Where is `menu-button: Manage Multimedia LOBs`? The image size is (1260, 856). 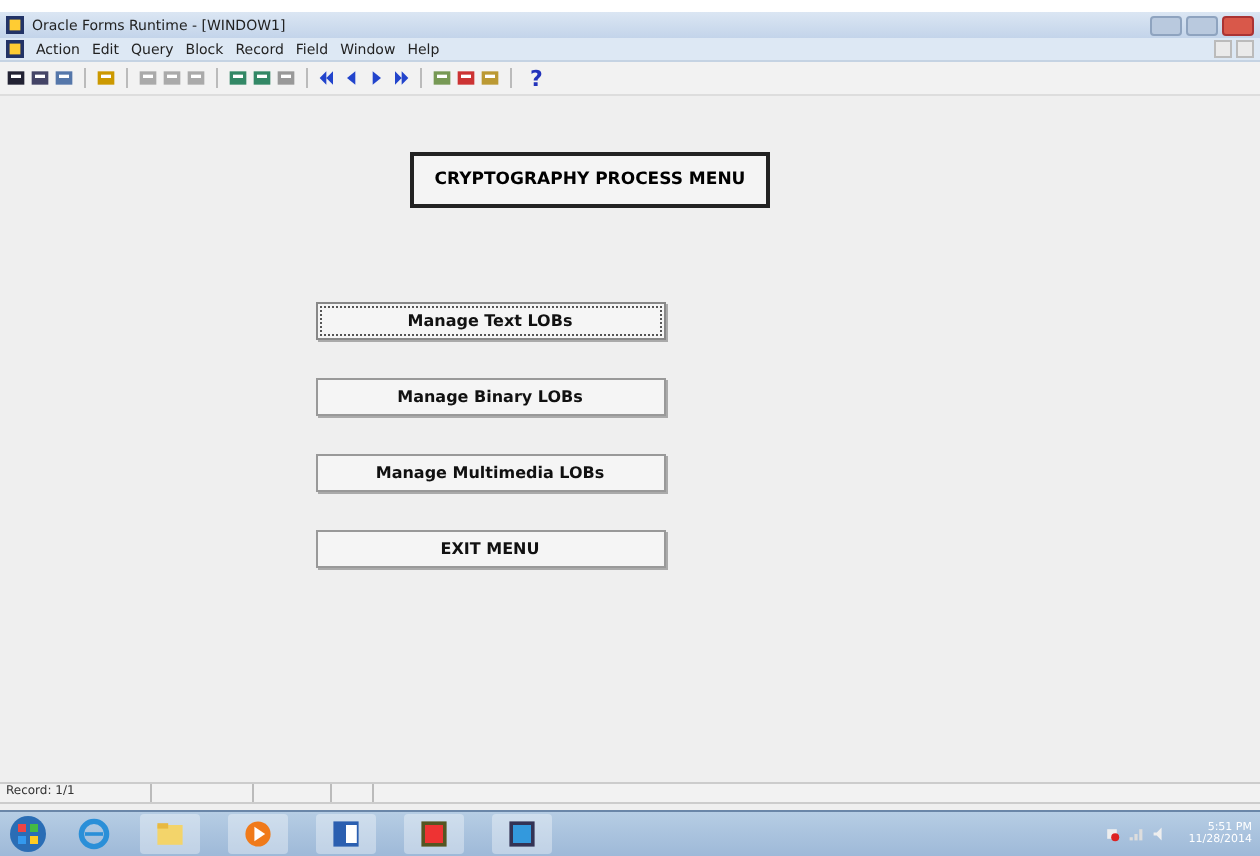
menu-button: Manage Multimedia LOBs is located at coordinates (490, 473).